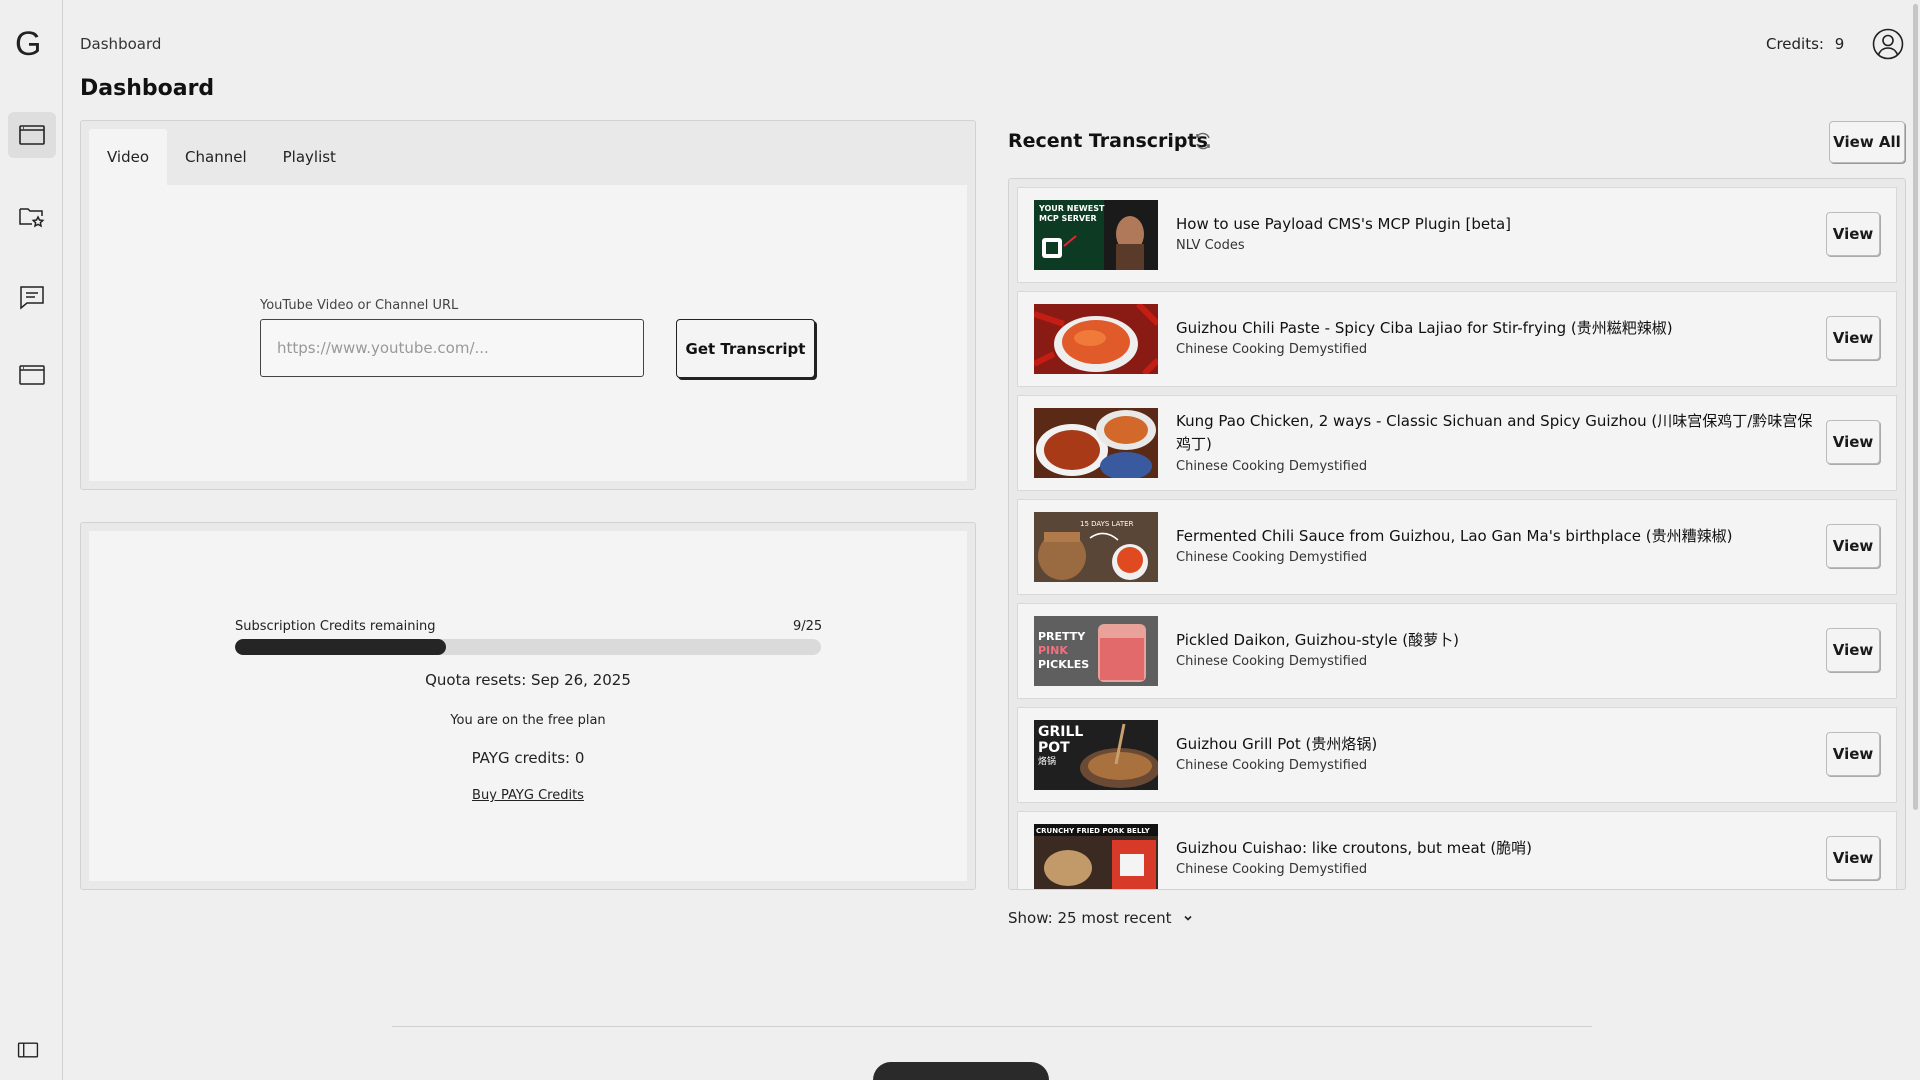 This screenshot has width=1920, height=1080. I want to click on page-title: Dashboard, so click(147, 88).